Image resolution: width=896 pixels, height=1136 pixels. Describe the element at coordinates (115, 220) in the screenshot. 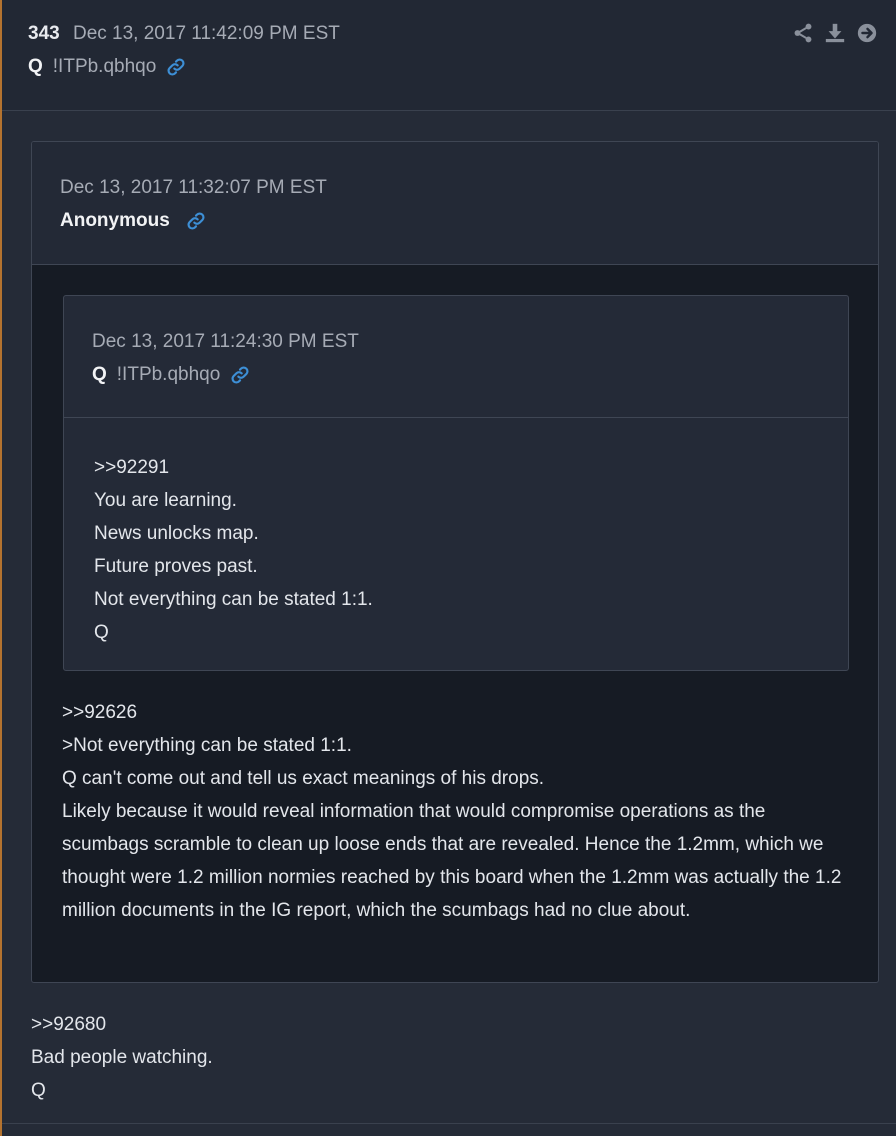

I see `quoted-post-author: Anonymous` at that location.